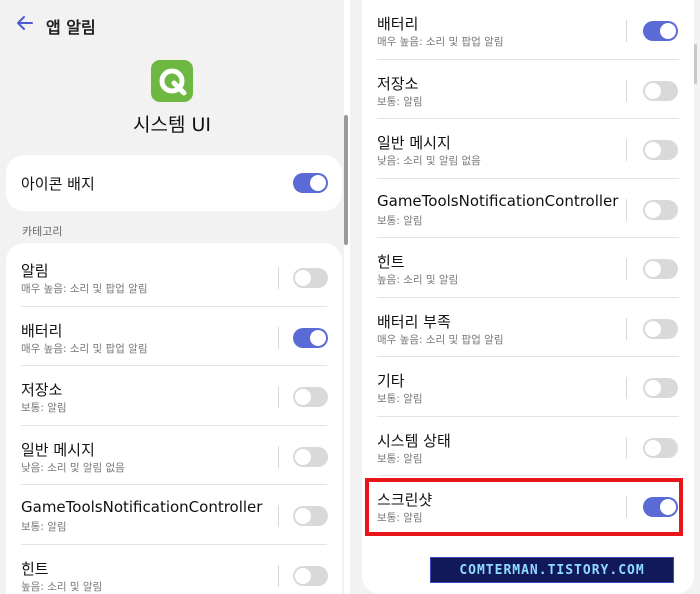  I want to click on category-row: 시스템 상태보통: 알림, so click(528, 446).